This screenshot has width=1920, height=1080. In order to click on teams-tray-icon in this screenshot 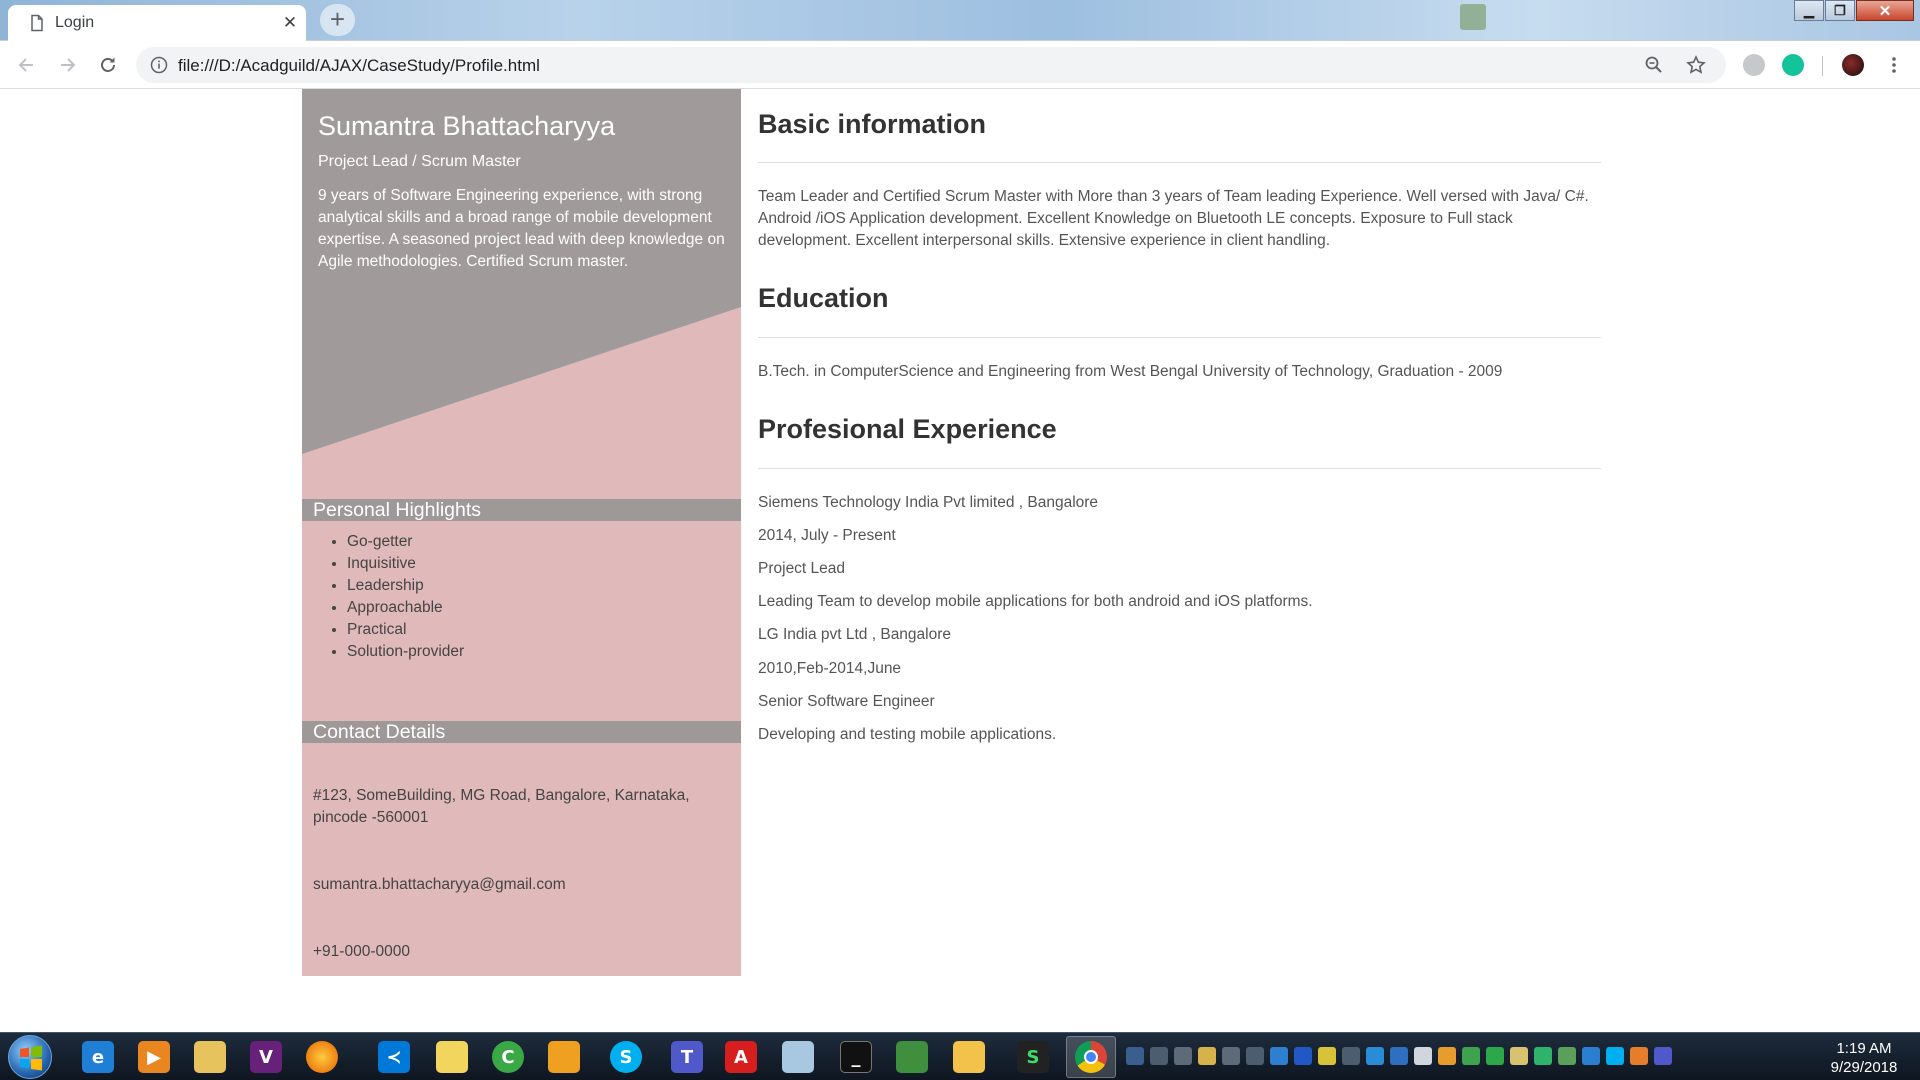, I will do `click(1663, 1056)`.